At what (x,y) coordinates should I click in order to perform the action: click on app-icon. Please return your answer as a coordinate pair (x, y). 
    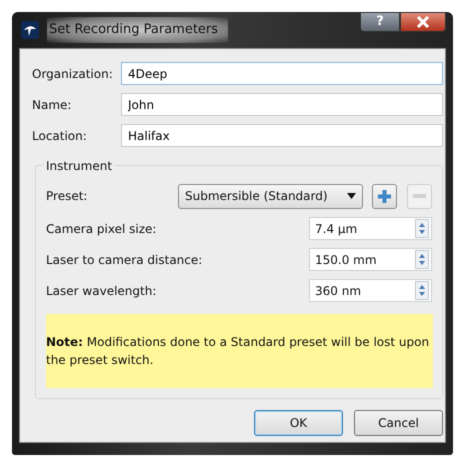
    Looking at the image, I should click on (30, 30).